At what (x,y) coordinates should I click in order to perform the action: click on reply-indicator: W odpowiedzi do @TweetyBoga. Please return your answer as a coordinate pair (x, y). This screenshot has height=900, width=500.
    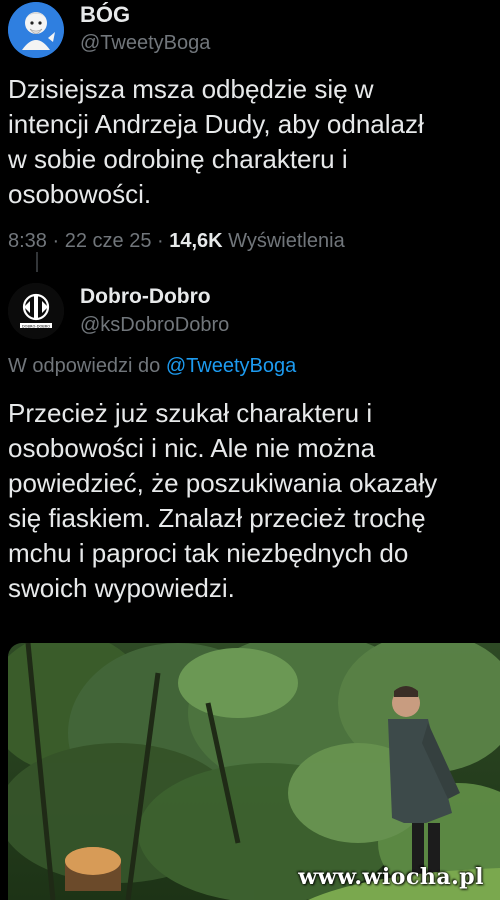
    Looking at the image, I should click on (152, 366).